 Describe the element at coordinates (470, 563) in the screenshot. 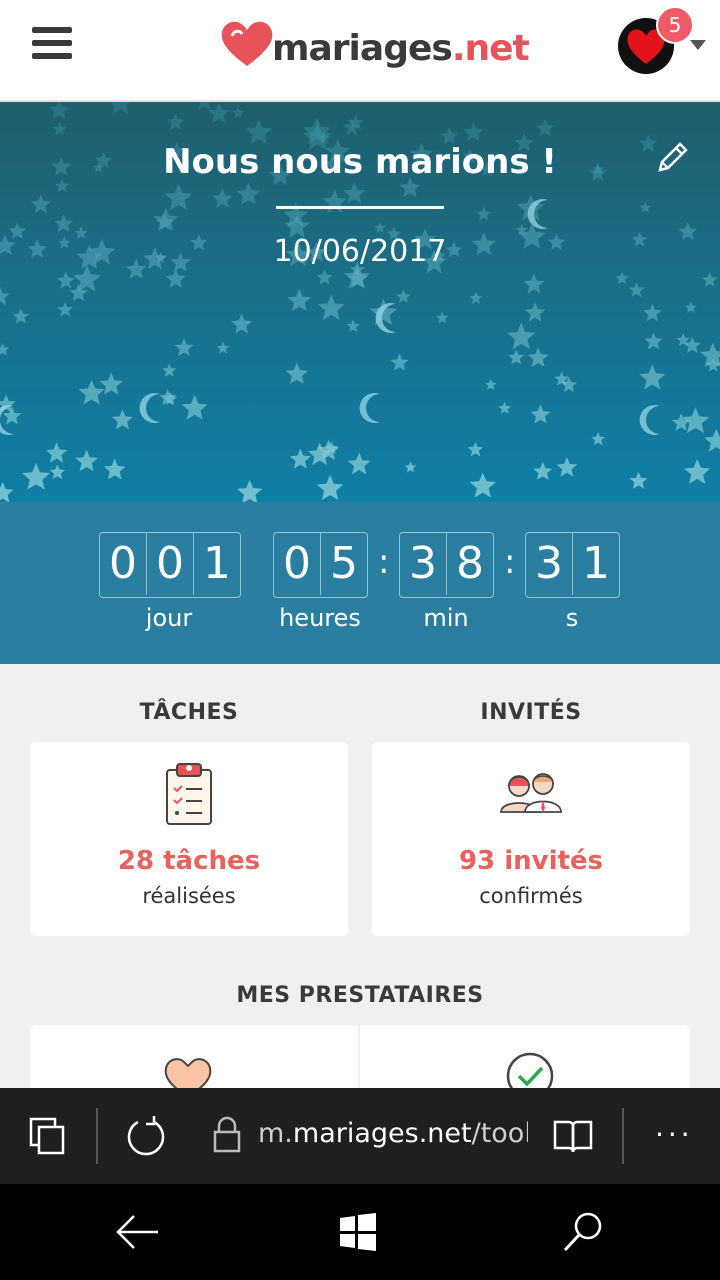

I see `countdown-digit: 8` at that location.